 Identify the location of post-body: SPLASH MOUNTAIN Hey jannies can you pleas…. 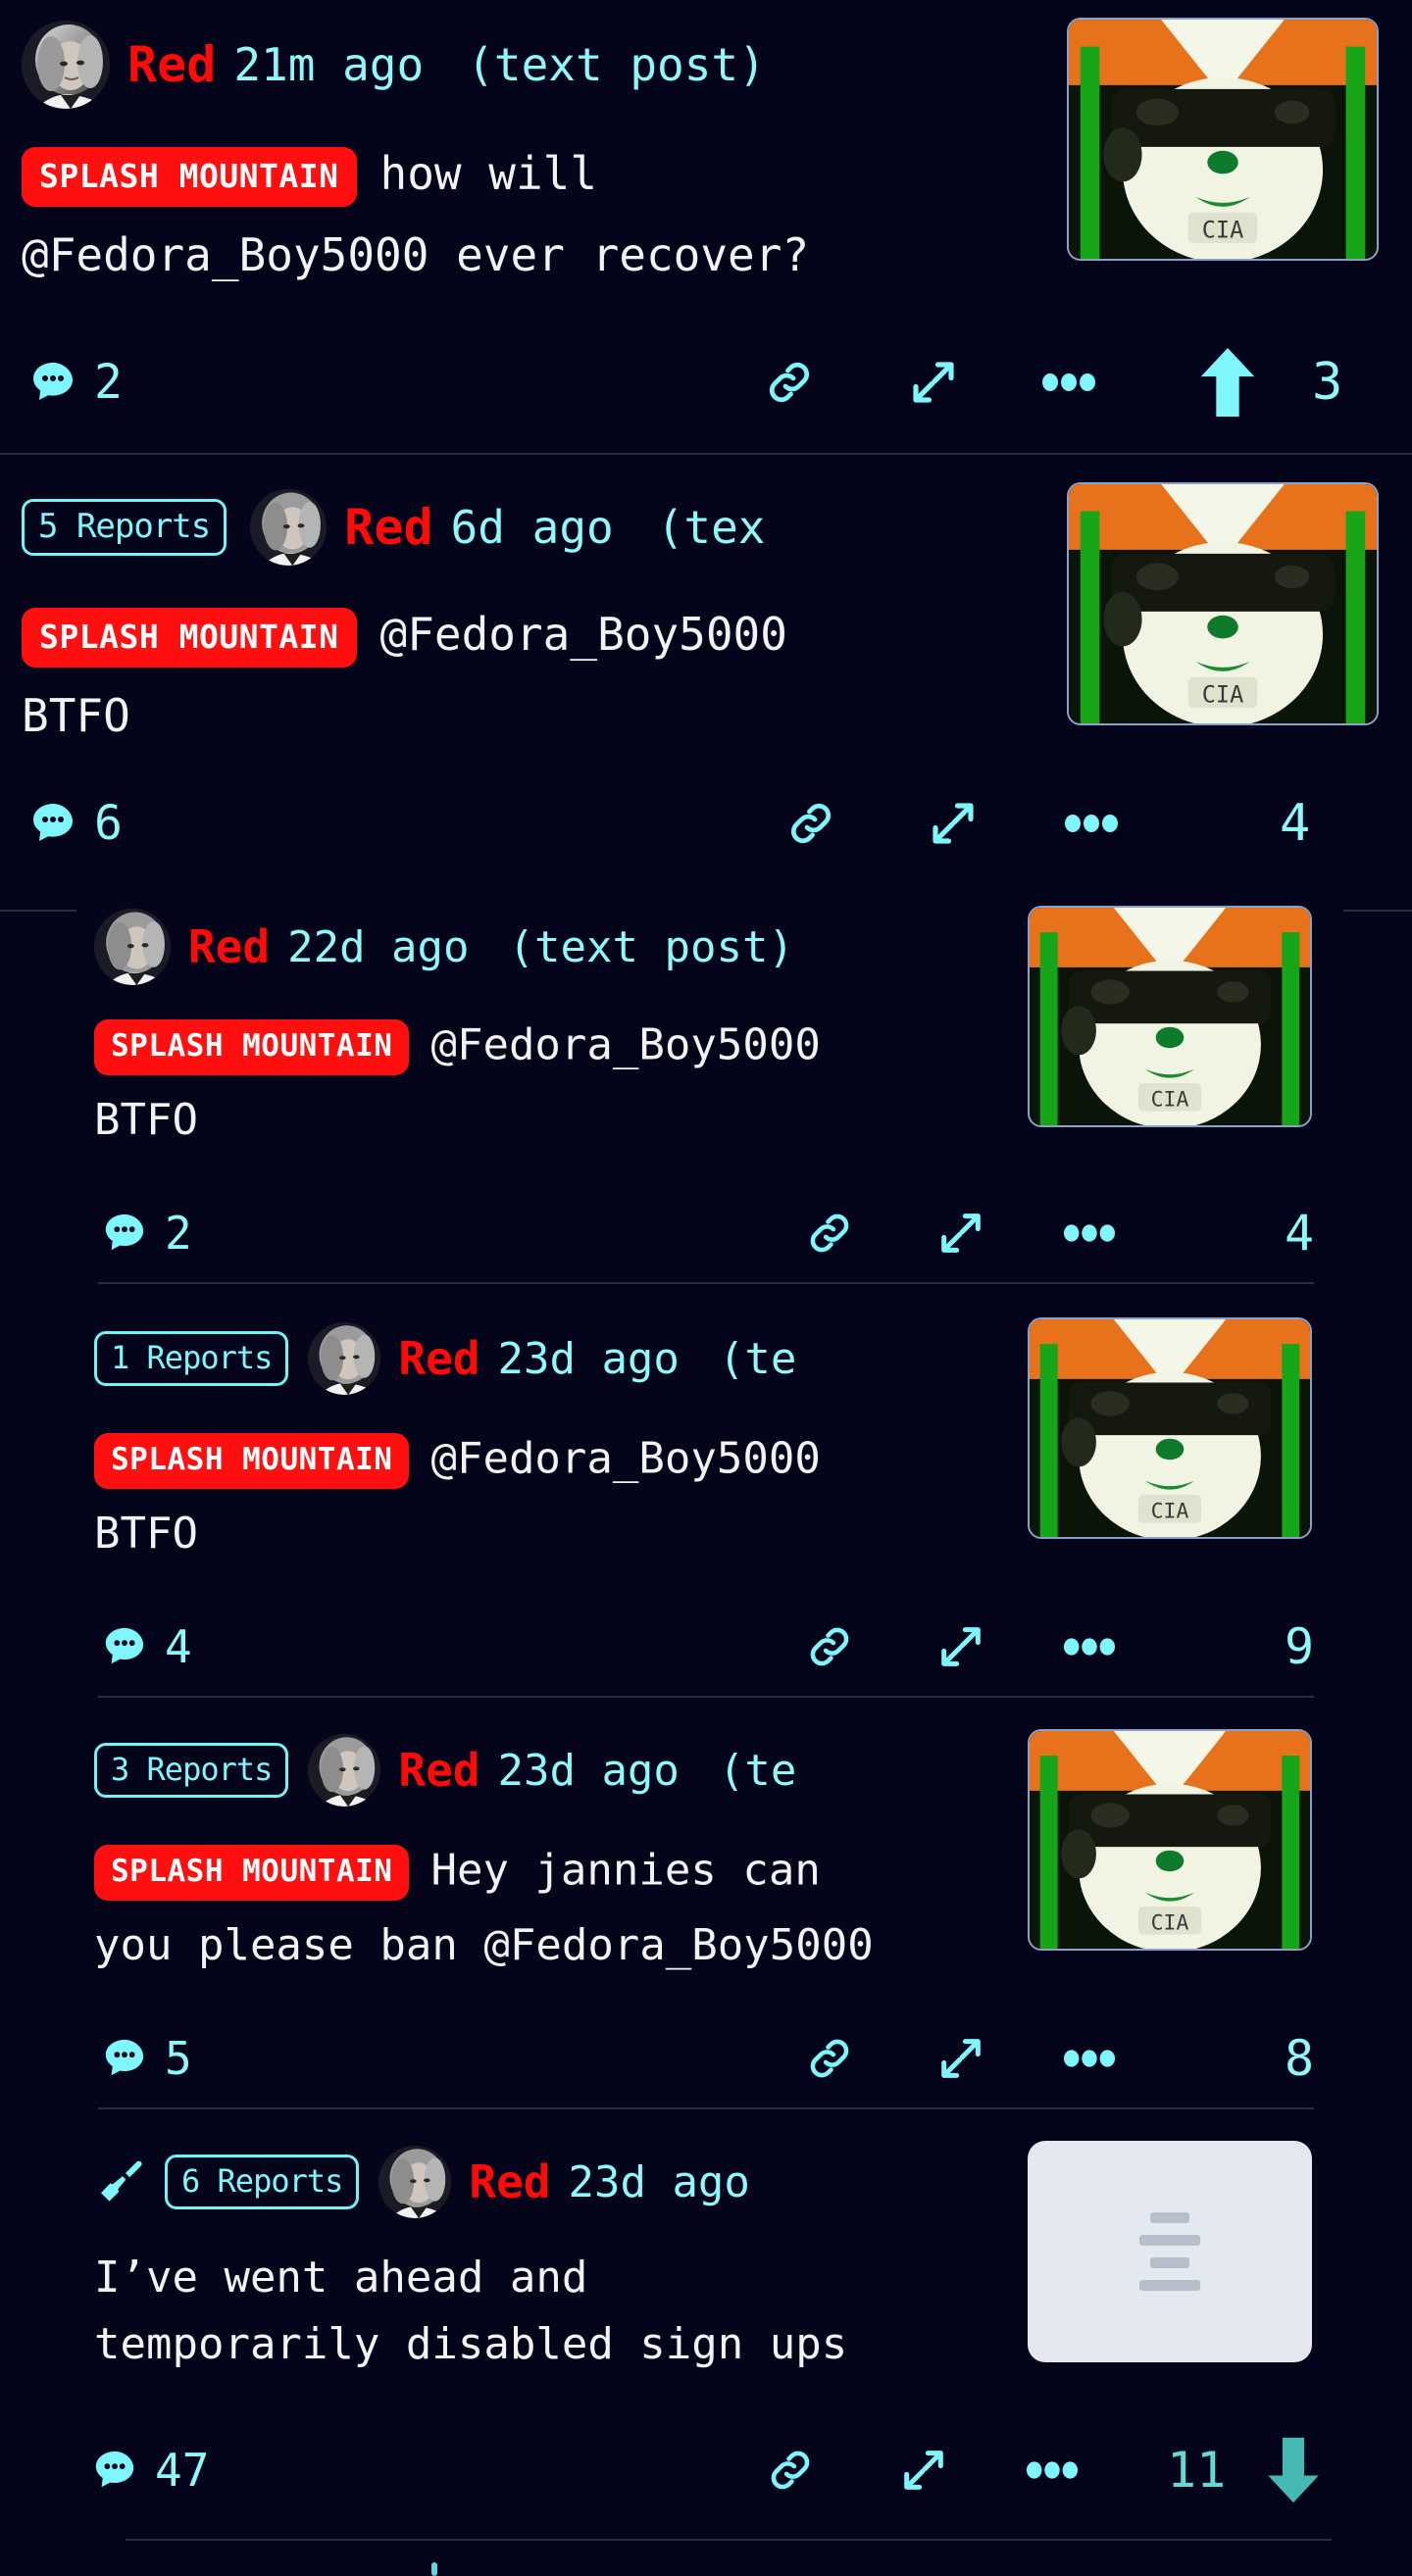
(589, 1906).